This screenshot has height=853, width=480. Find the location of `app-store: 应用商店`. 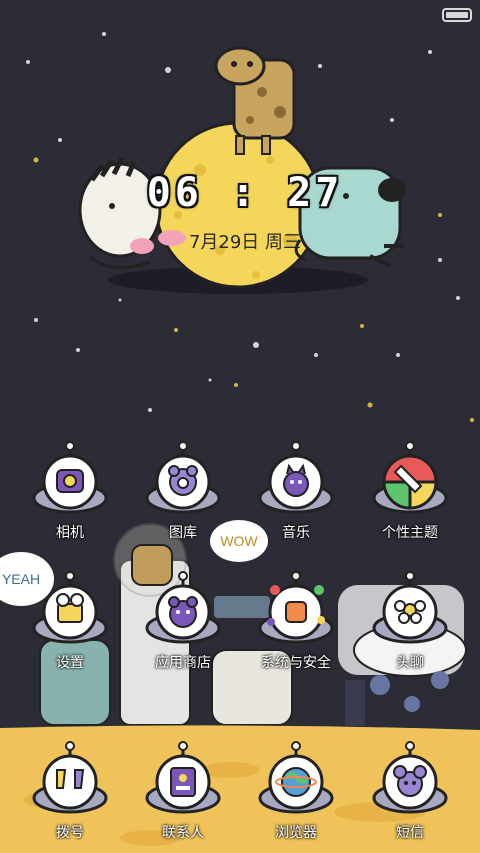

app-store: 应用商店 is located at coordinates (183, 625).